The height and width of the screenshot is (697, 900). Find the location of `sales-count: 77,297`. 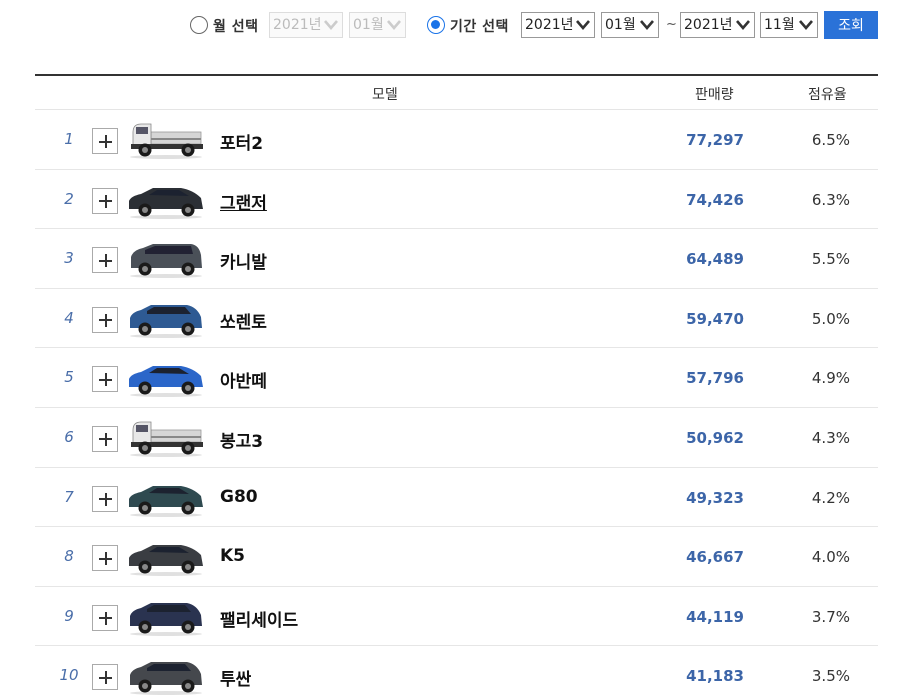

sales-count: 77,297 is located at coordinates (715, 140).